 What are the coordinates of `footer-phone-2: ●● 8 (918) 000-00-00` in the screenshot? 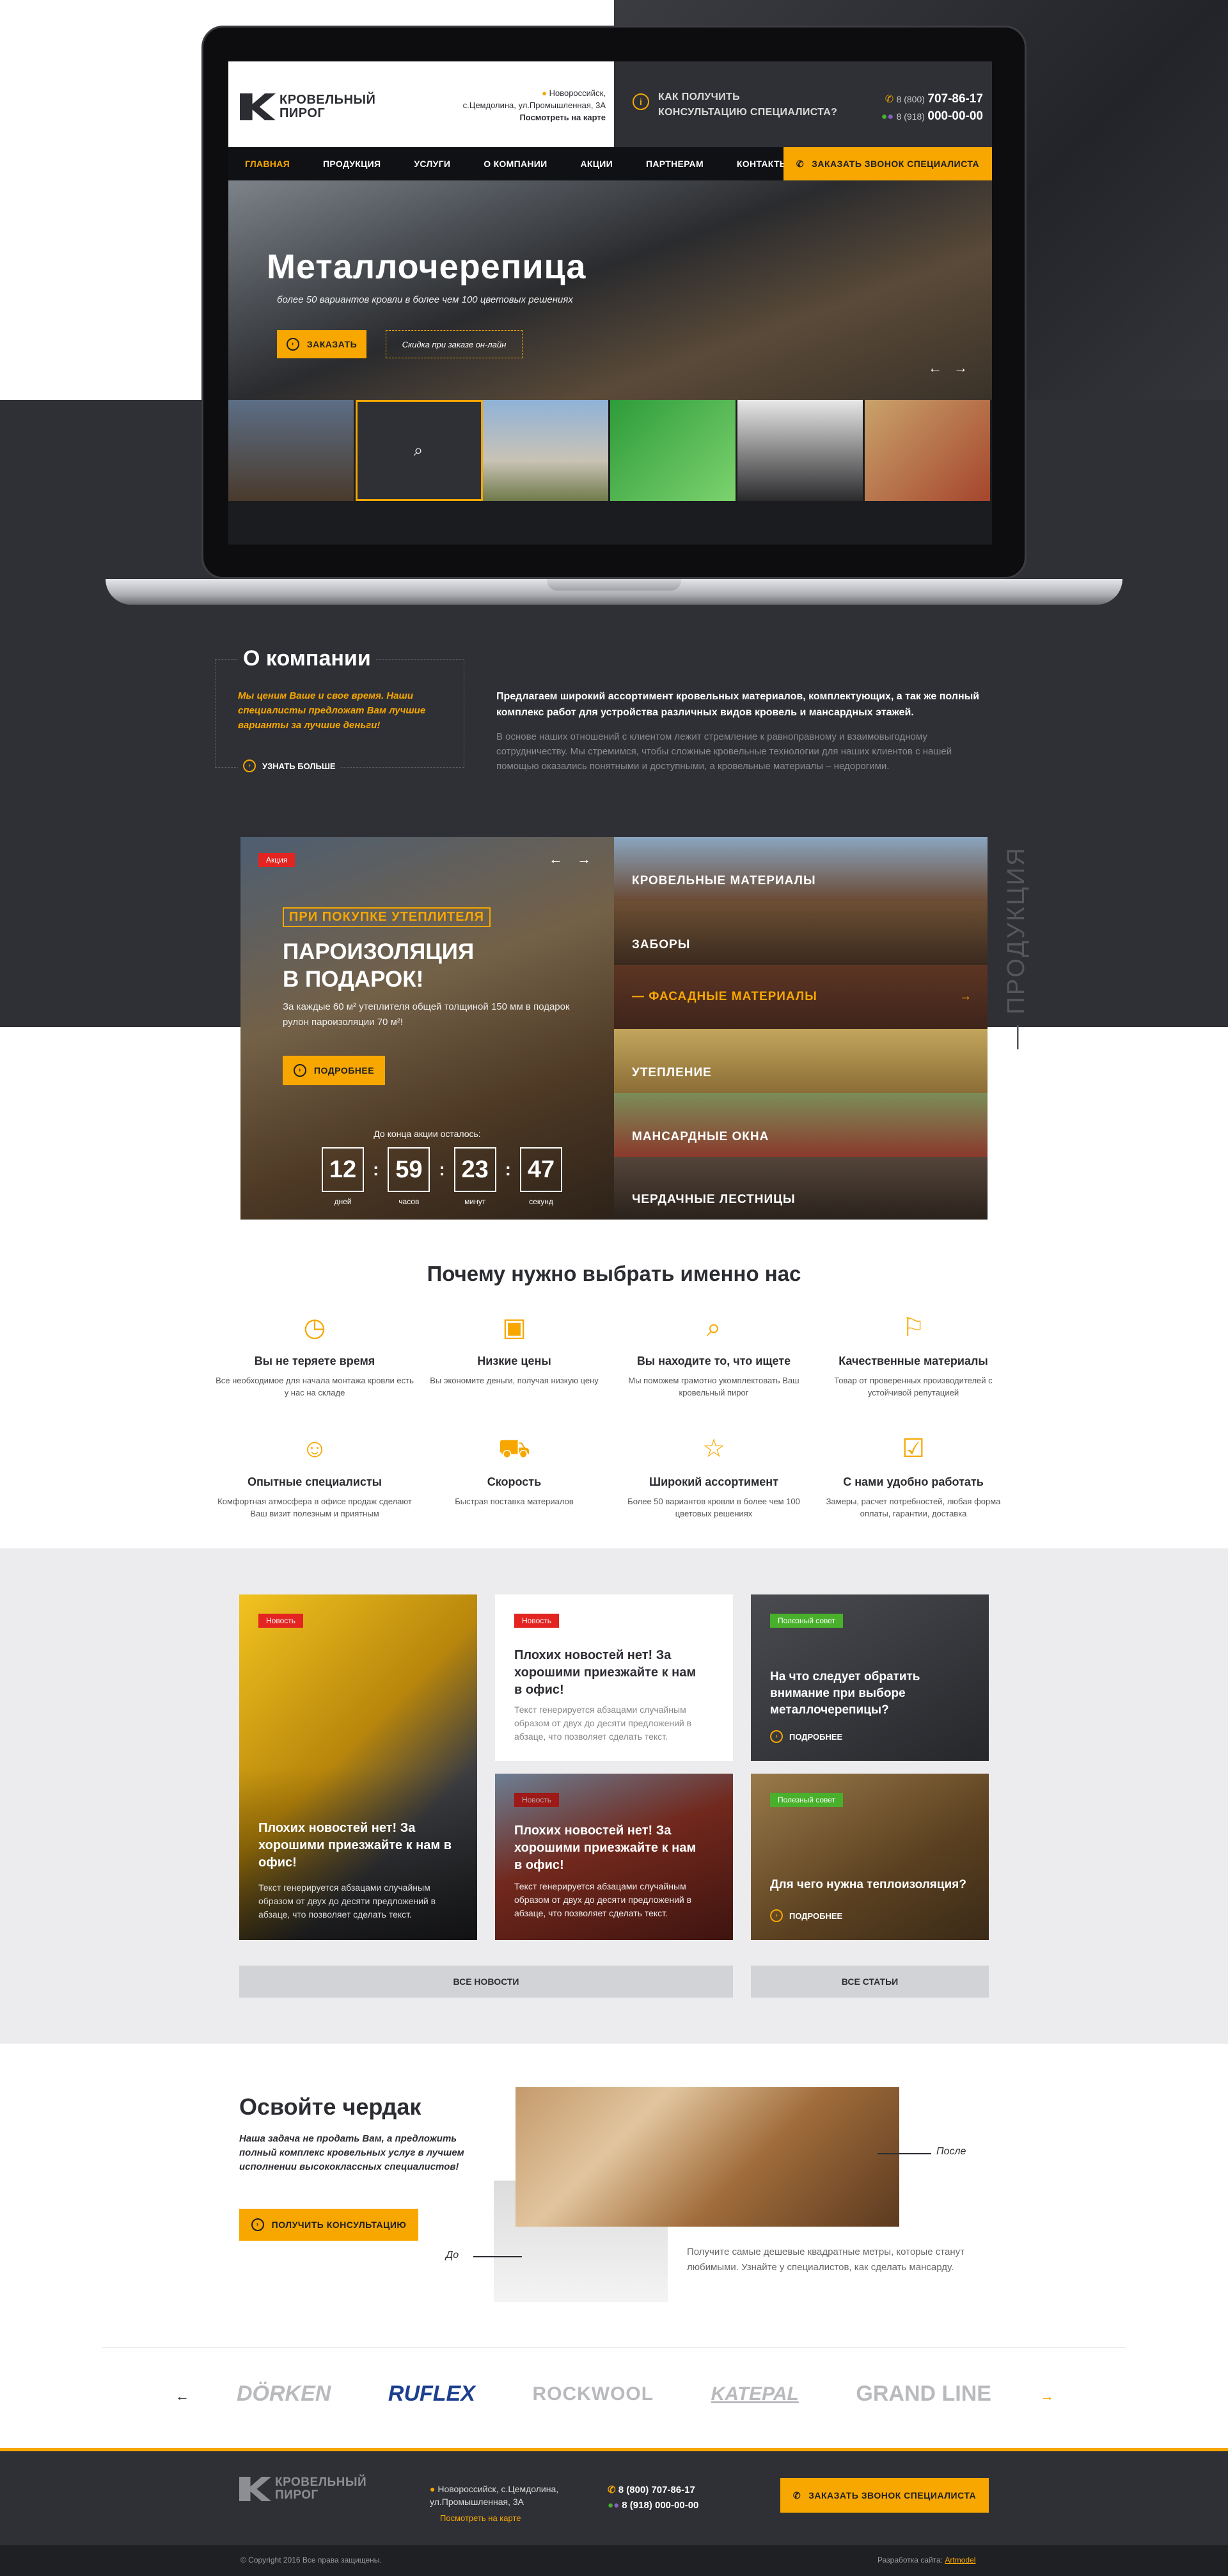 It's located at (653, 2506).